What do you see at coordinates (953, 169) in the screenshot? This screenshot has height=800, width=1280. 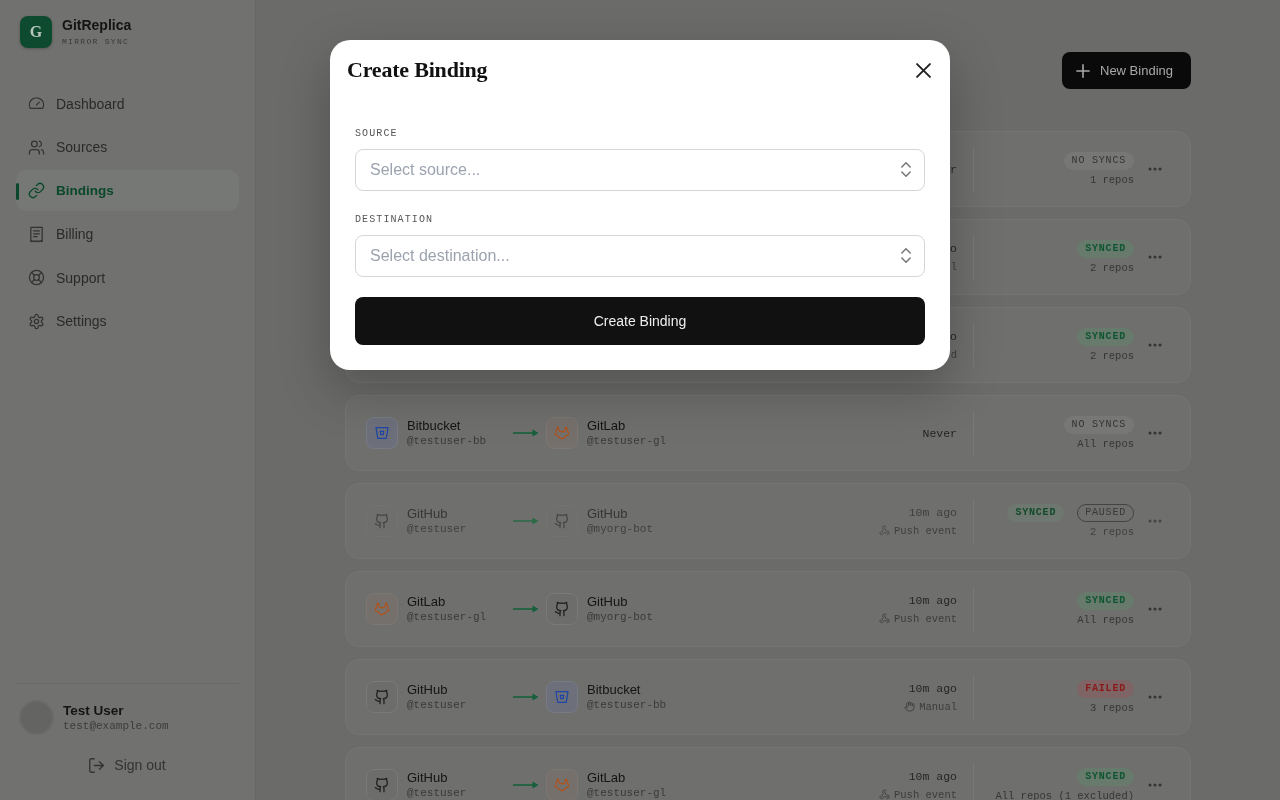 I see `sync-time: r` at bounding box center [953, 169].